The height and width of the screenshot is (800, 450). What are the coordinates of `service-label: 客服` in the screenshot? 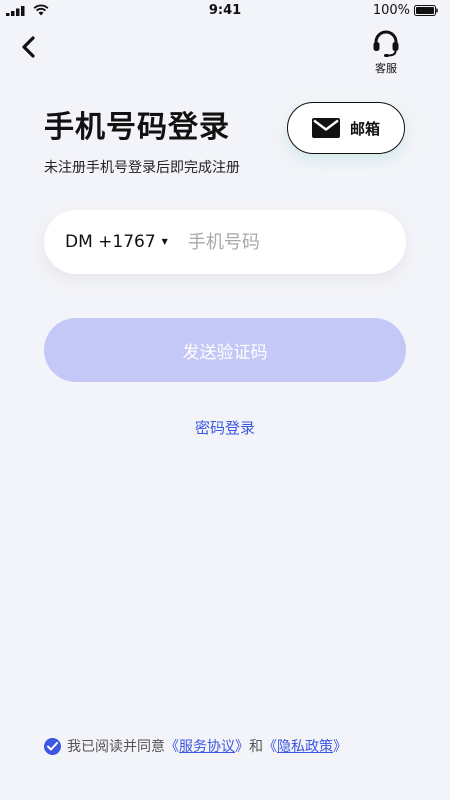 It's located at (386, 68).